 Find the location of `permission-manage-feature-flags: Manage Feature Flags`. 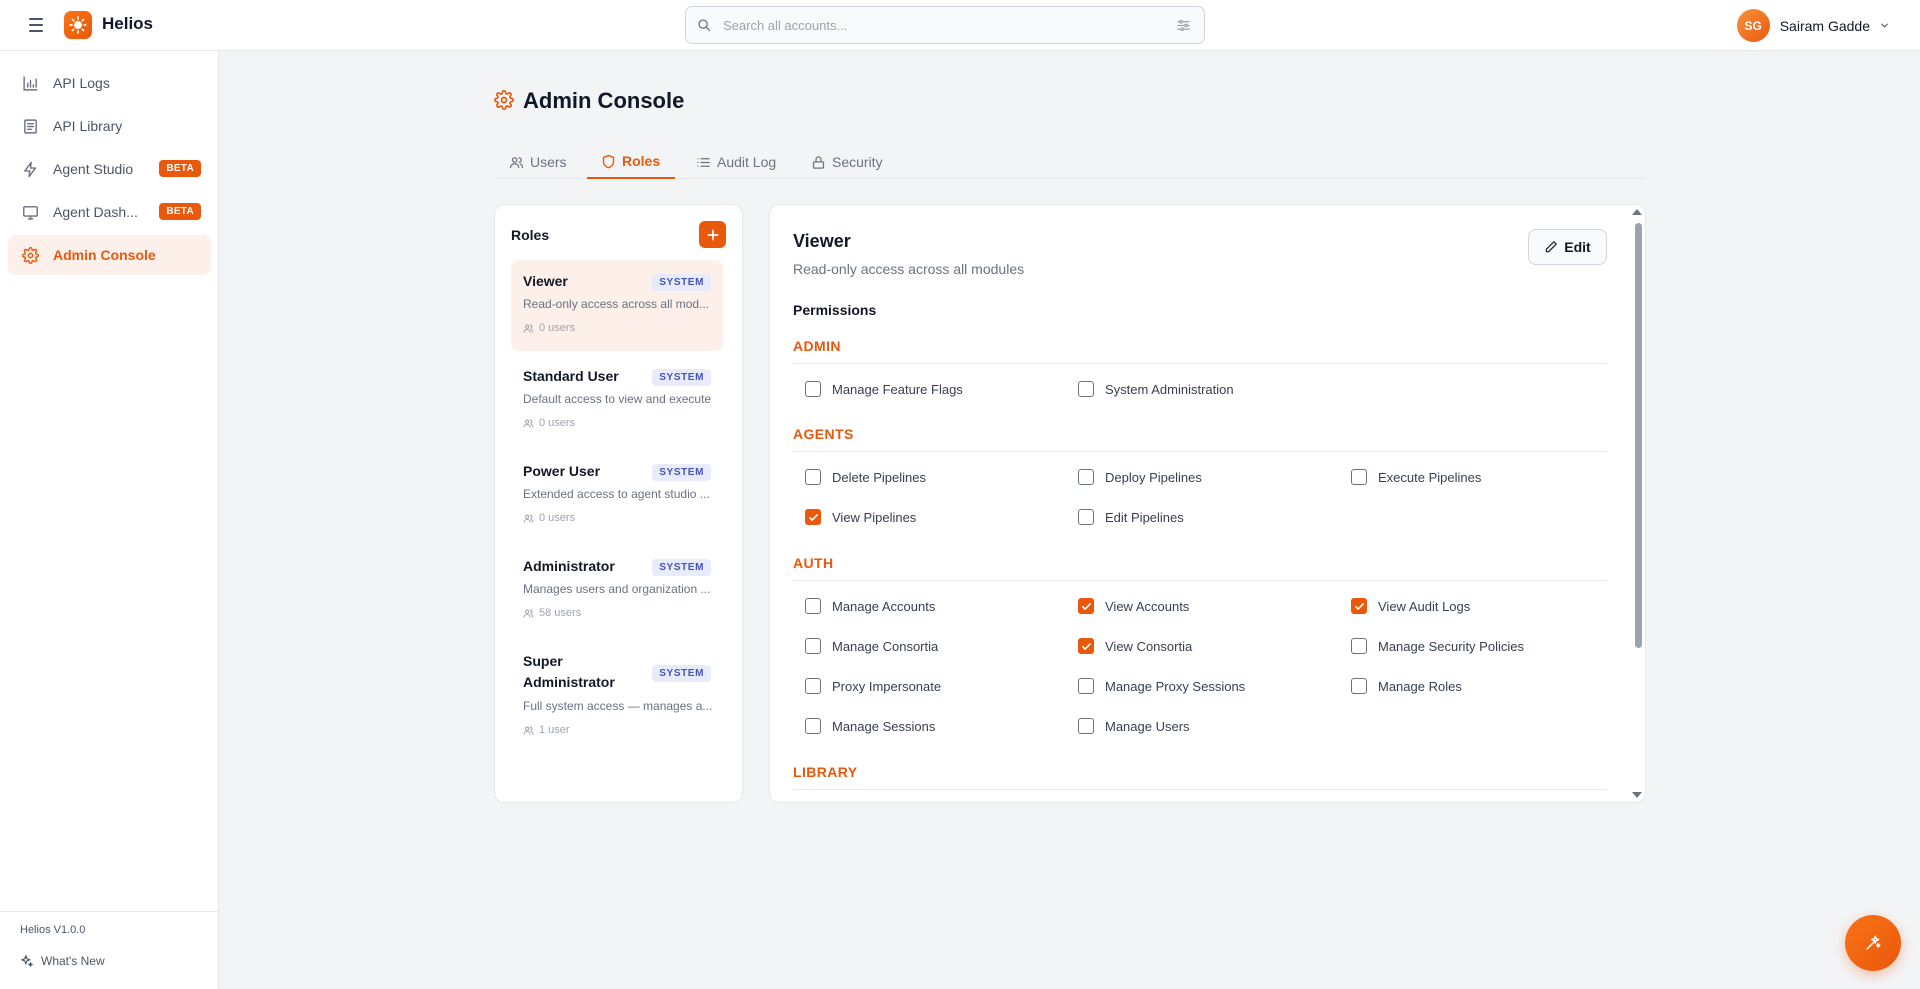

permission-manage-feature-flags: Manage Feature Flags is located at coordinates (884, 389).